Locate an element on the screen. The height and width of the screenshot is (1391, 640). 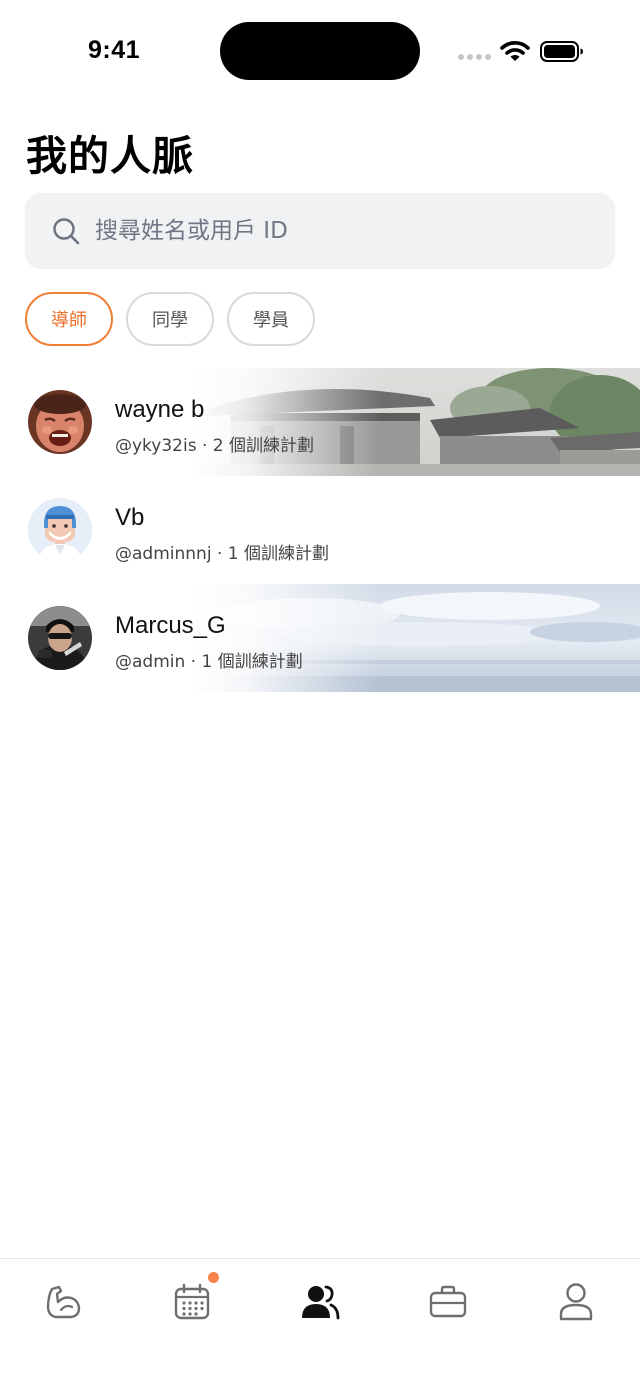
search-bar is located at coordinates (320, 231).